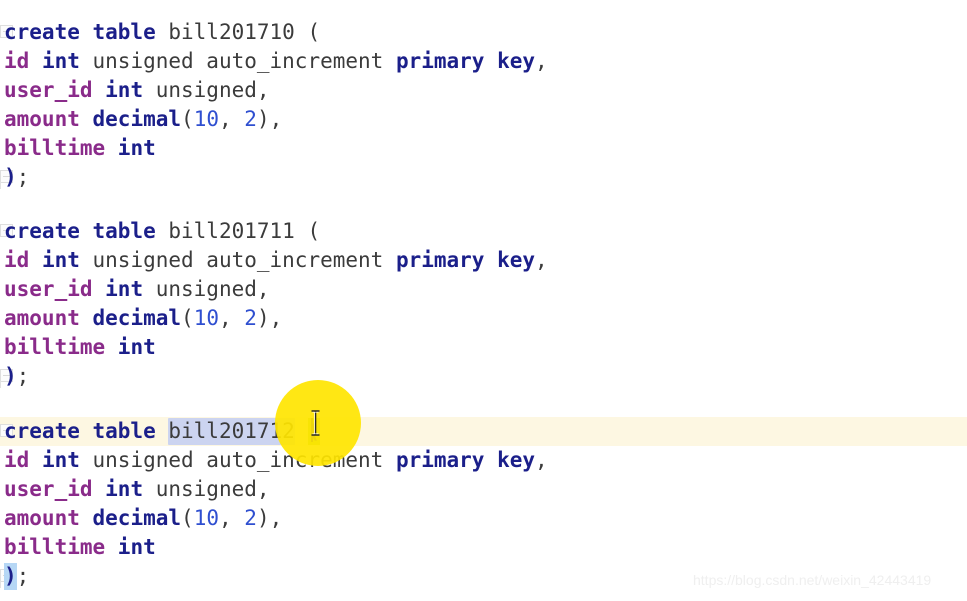 The width and height of the screenshot is (967, 601). What do you see at coordinates (483, 231) in the screenshot?
I see `code-line: create table bill201711 (` at bounding box center [483, 231].